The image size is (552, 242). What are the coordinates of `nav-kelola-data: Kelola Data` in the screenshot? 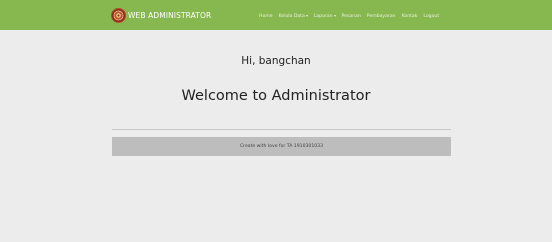 It's located at (293, 16).